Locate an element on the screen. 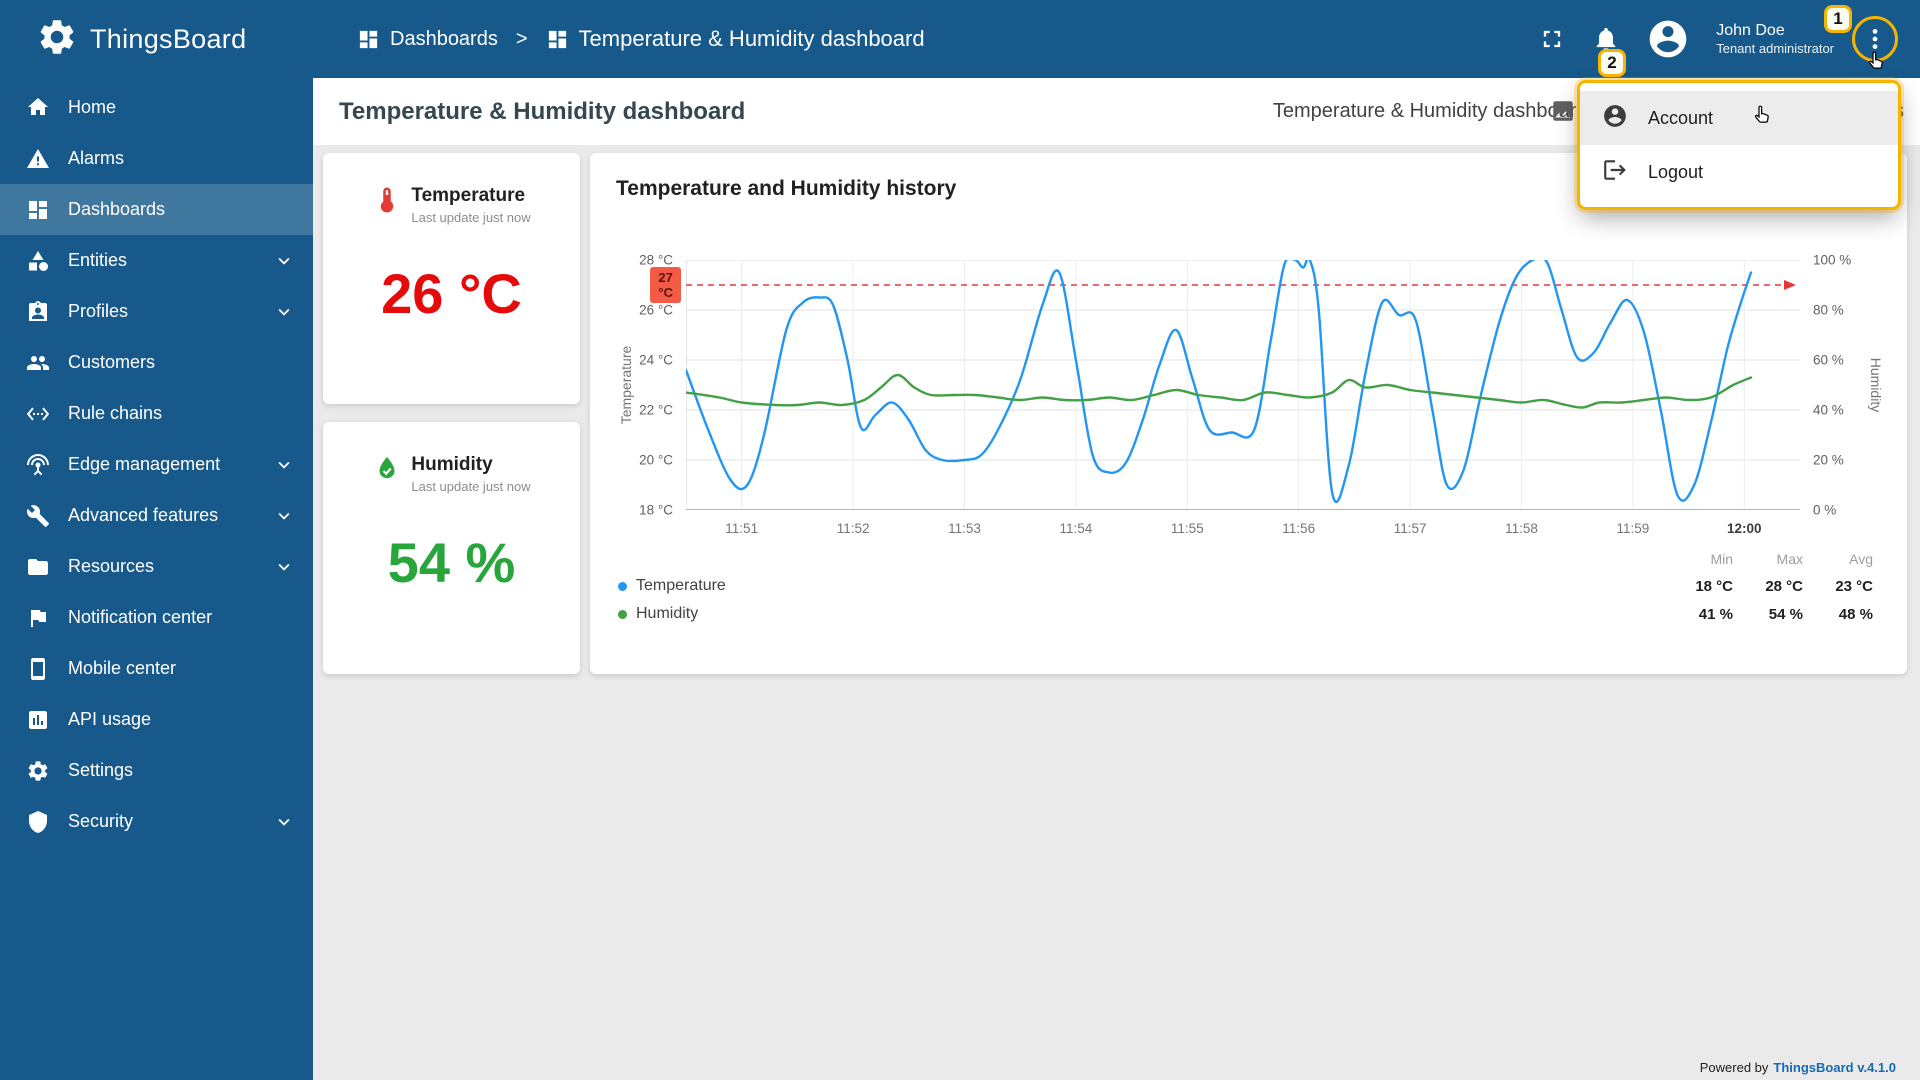  thingsboard-logo-icon is located at coordinates (57, 39).